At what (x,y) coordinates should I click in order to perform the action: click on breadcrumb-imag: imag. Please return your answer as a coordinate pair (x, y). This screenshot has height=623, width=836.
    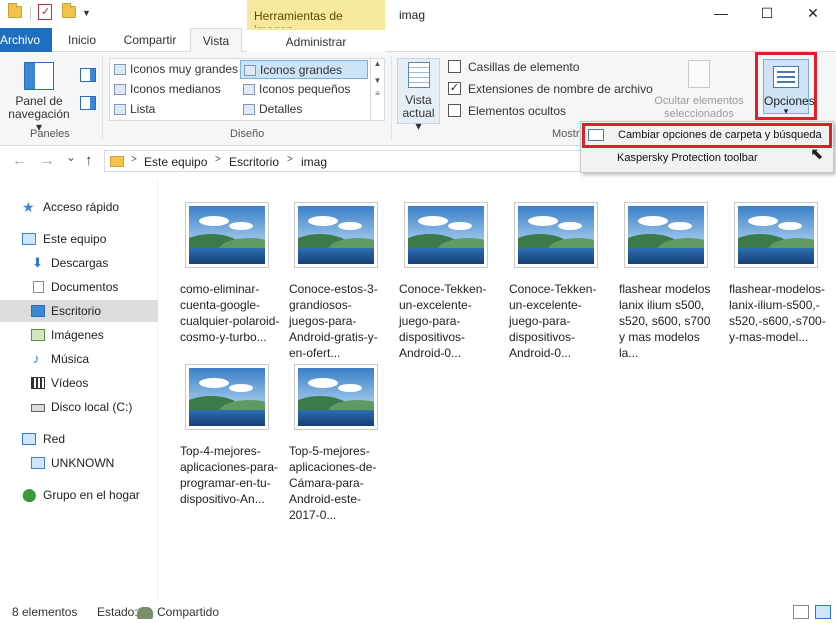
    Looking at the image, I should click on (314, 162).